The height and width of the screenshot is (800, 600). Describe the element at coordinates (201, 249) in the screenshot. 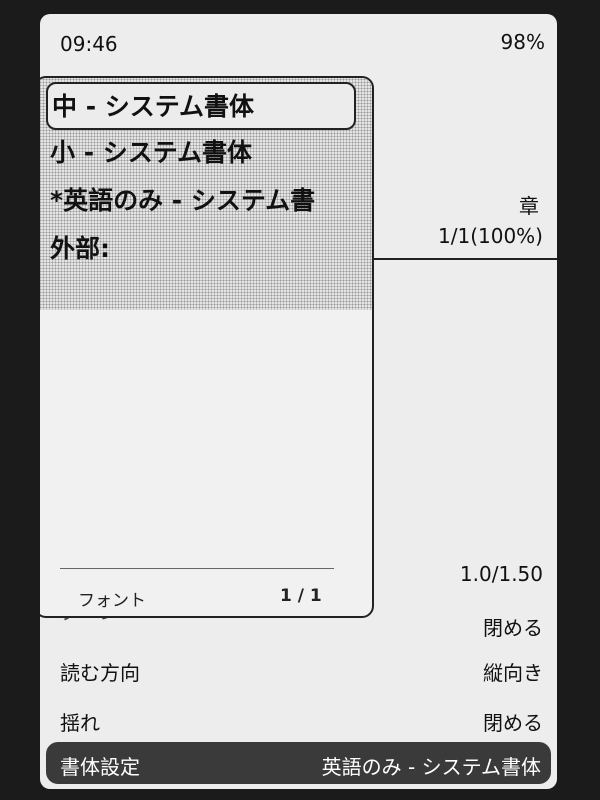

I see `font-option-external: 外部:` at that location.